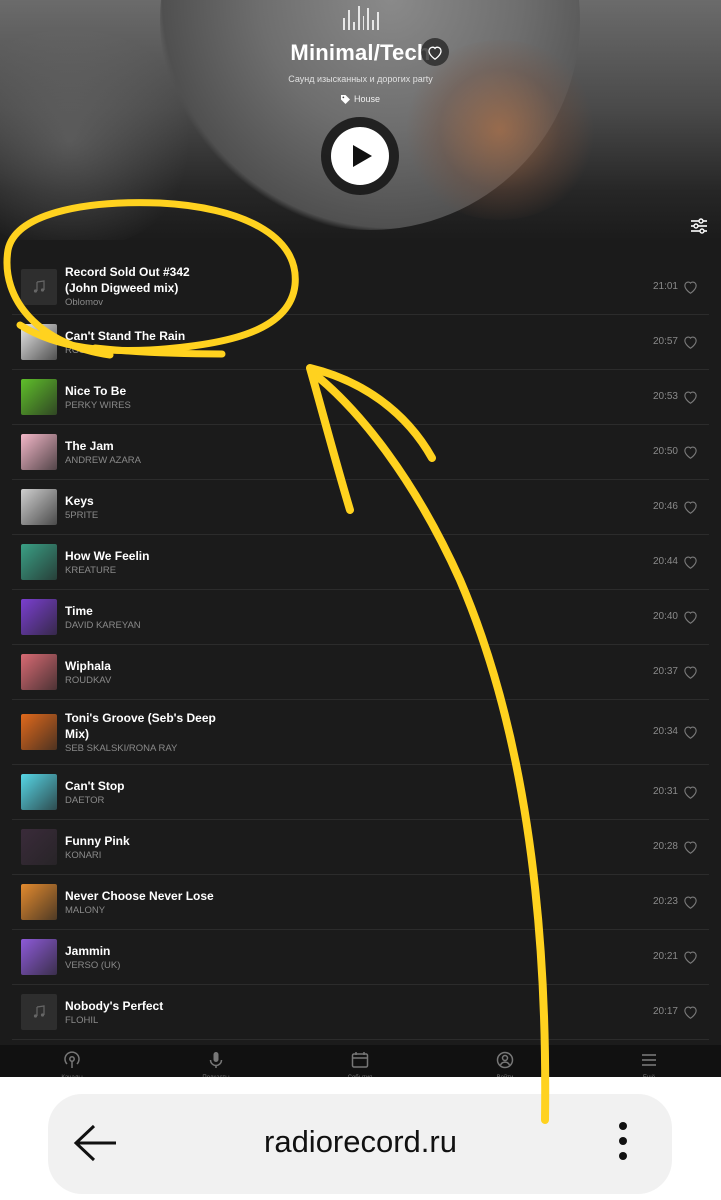 Image resolution: width=721 pixels, height=1200 pixels. What do you see at coordinates (82, 515) in the screenshot?
I see `track-artist: 5PRITE` at bounding box center [82, 515].